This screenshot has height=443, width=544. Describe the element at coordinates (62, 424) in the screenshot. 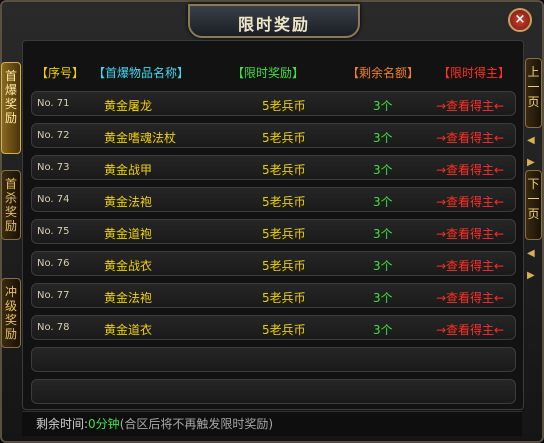

I see `remaining-time-label: 剩余时间:` at that location.